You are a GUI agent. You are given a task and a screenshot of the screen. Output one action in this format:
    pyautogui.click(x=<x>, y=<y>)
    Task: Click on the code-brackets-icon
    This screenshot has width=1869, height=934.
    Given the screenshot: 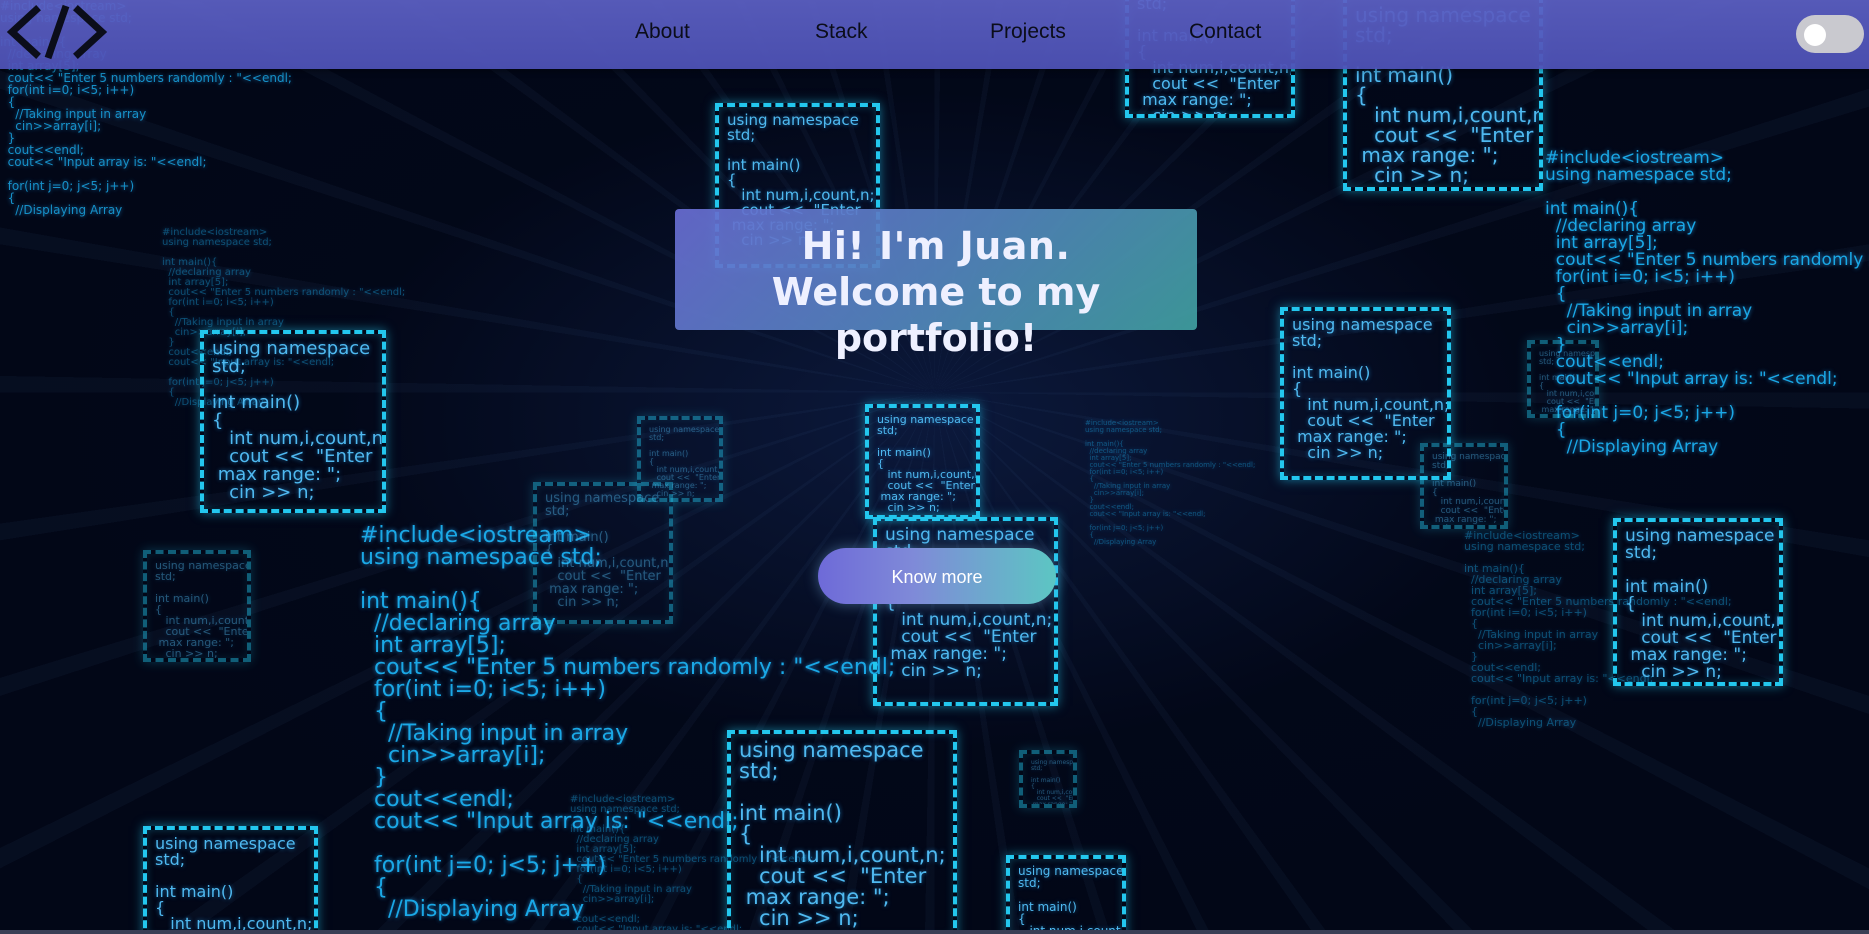 What is the action you would take?
    pyautogui.click(x=57, y=32)
    